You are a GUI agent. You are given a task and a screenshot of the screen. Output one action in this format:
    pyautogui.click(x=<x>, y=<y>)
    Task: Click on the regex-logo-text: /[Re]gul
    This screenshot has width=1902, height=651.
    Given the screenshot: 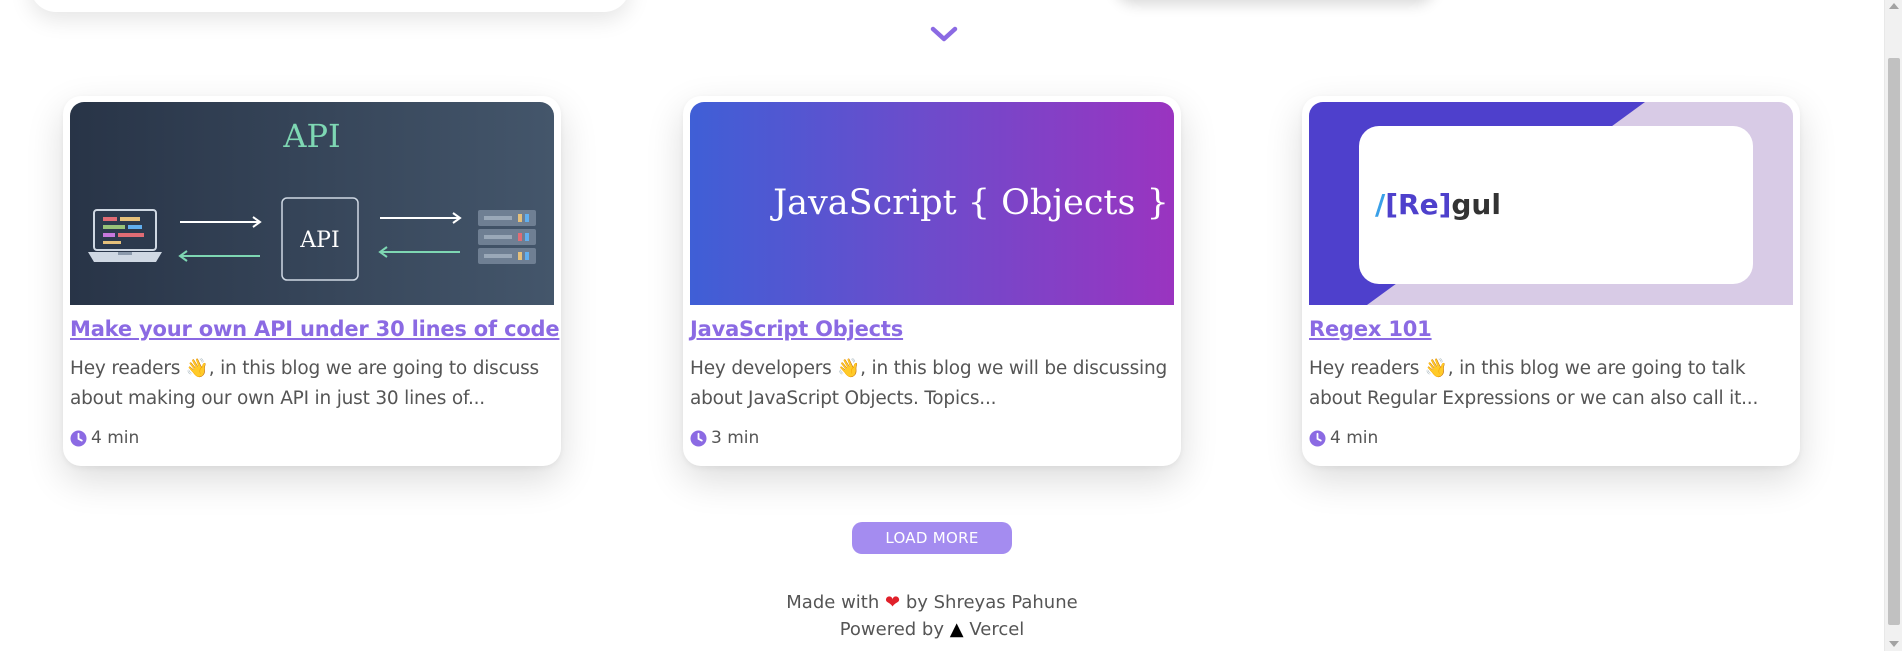 What is the action you would take?
    pyautogui.click(x=1438, y=204)
    